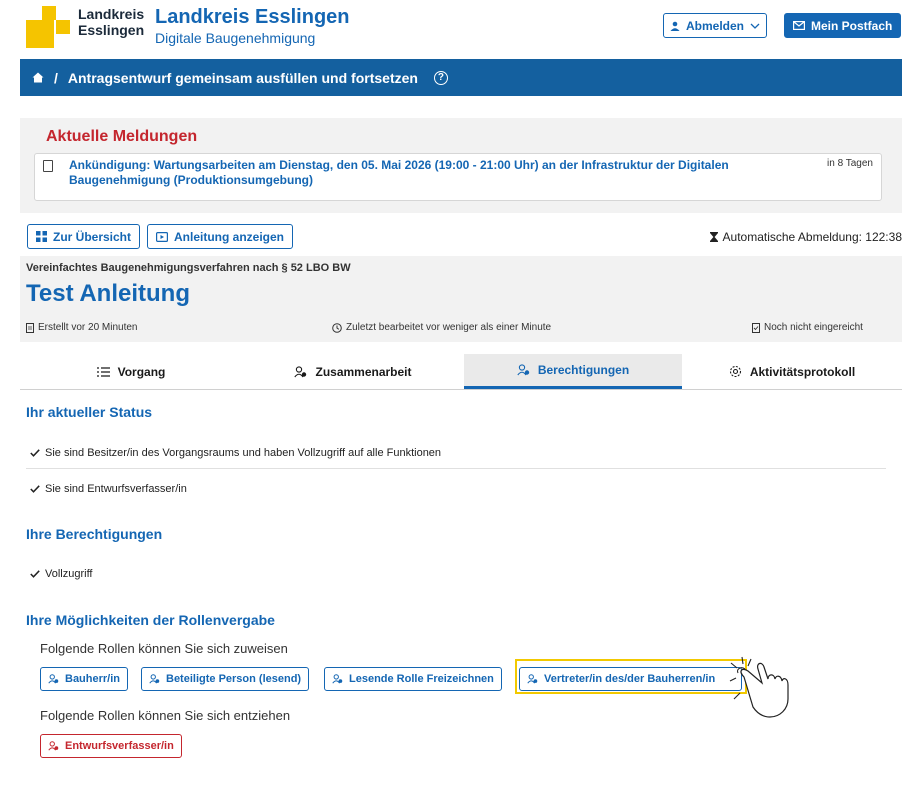  What do you see at coordinates (164, 648) in the screenshot?
I see `assign-roles-label: Folgende Rollen können Sie sich zuweisen` at bounding box center [164, 648].